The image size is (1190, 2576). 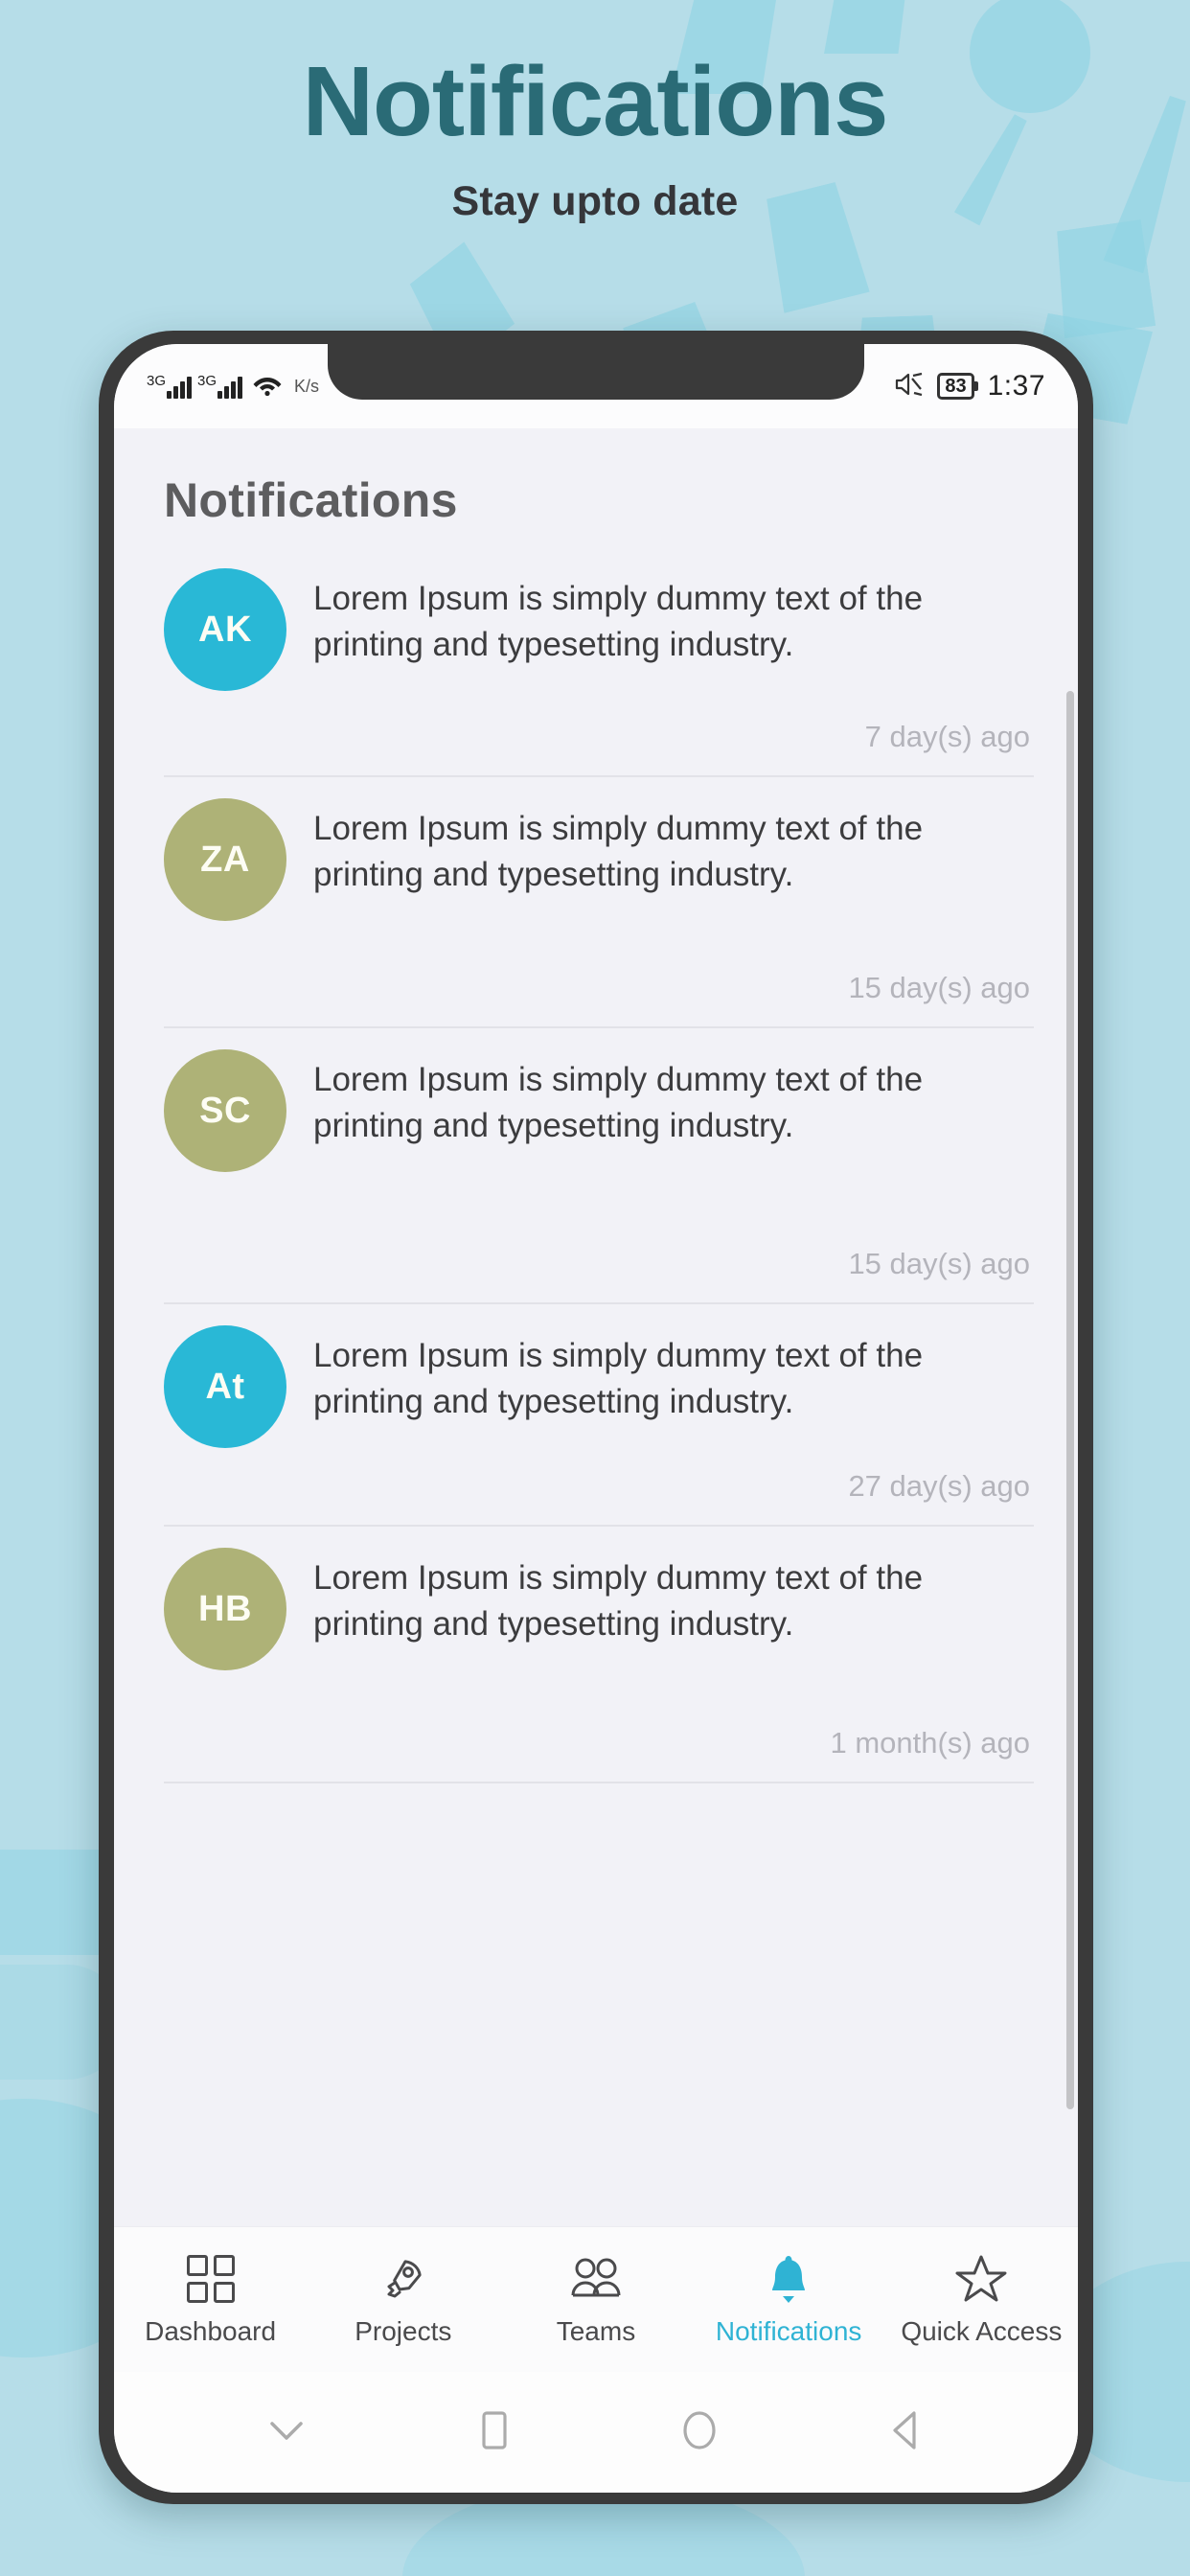 What do you see at coordinates (210, 2279) in the screenshot?
I see `grid-icon` at bounding box center [210, 2279].